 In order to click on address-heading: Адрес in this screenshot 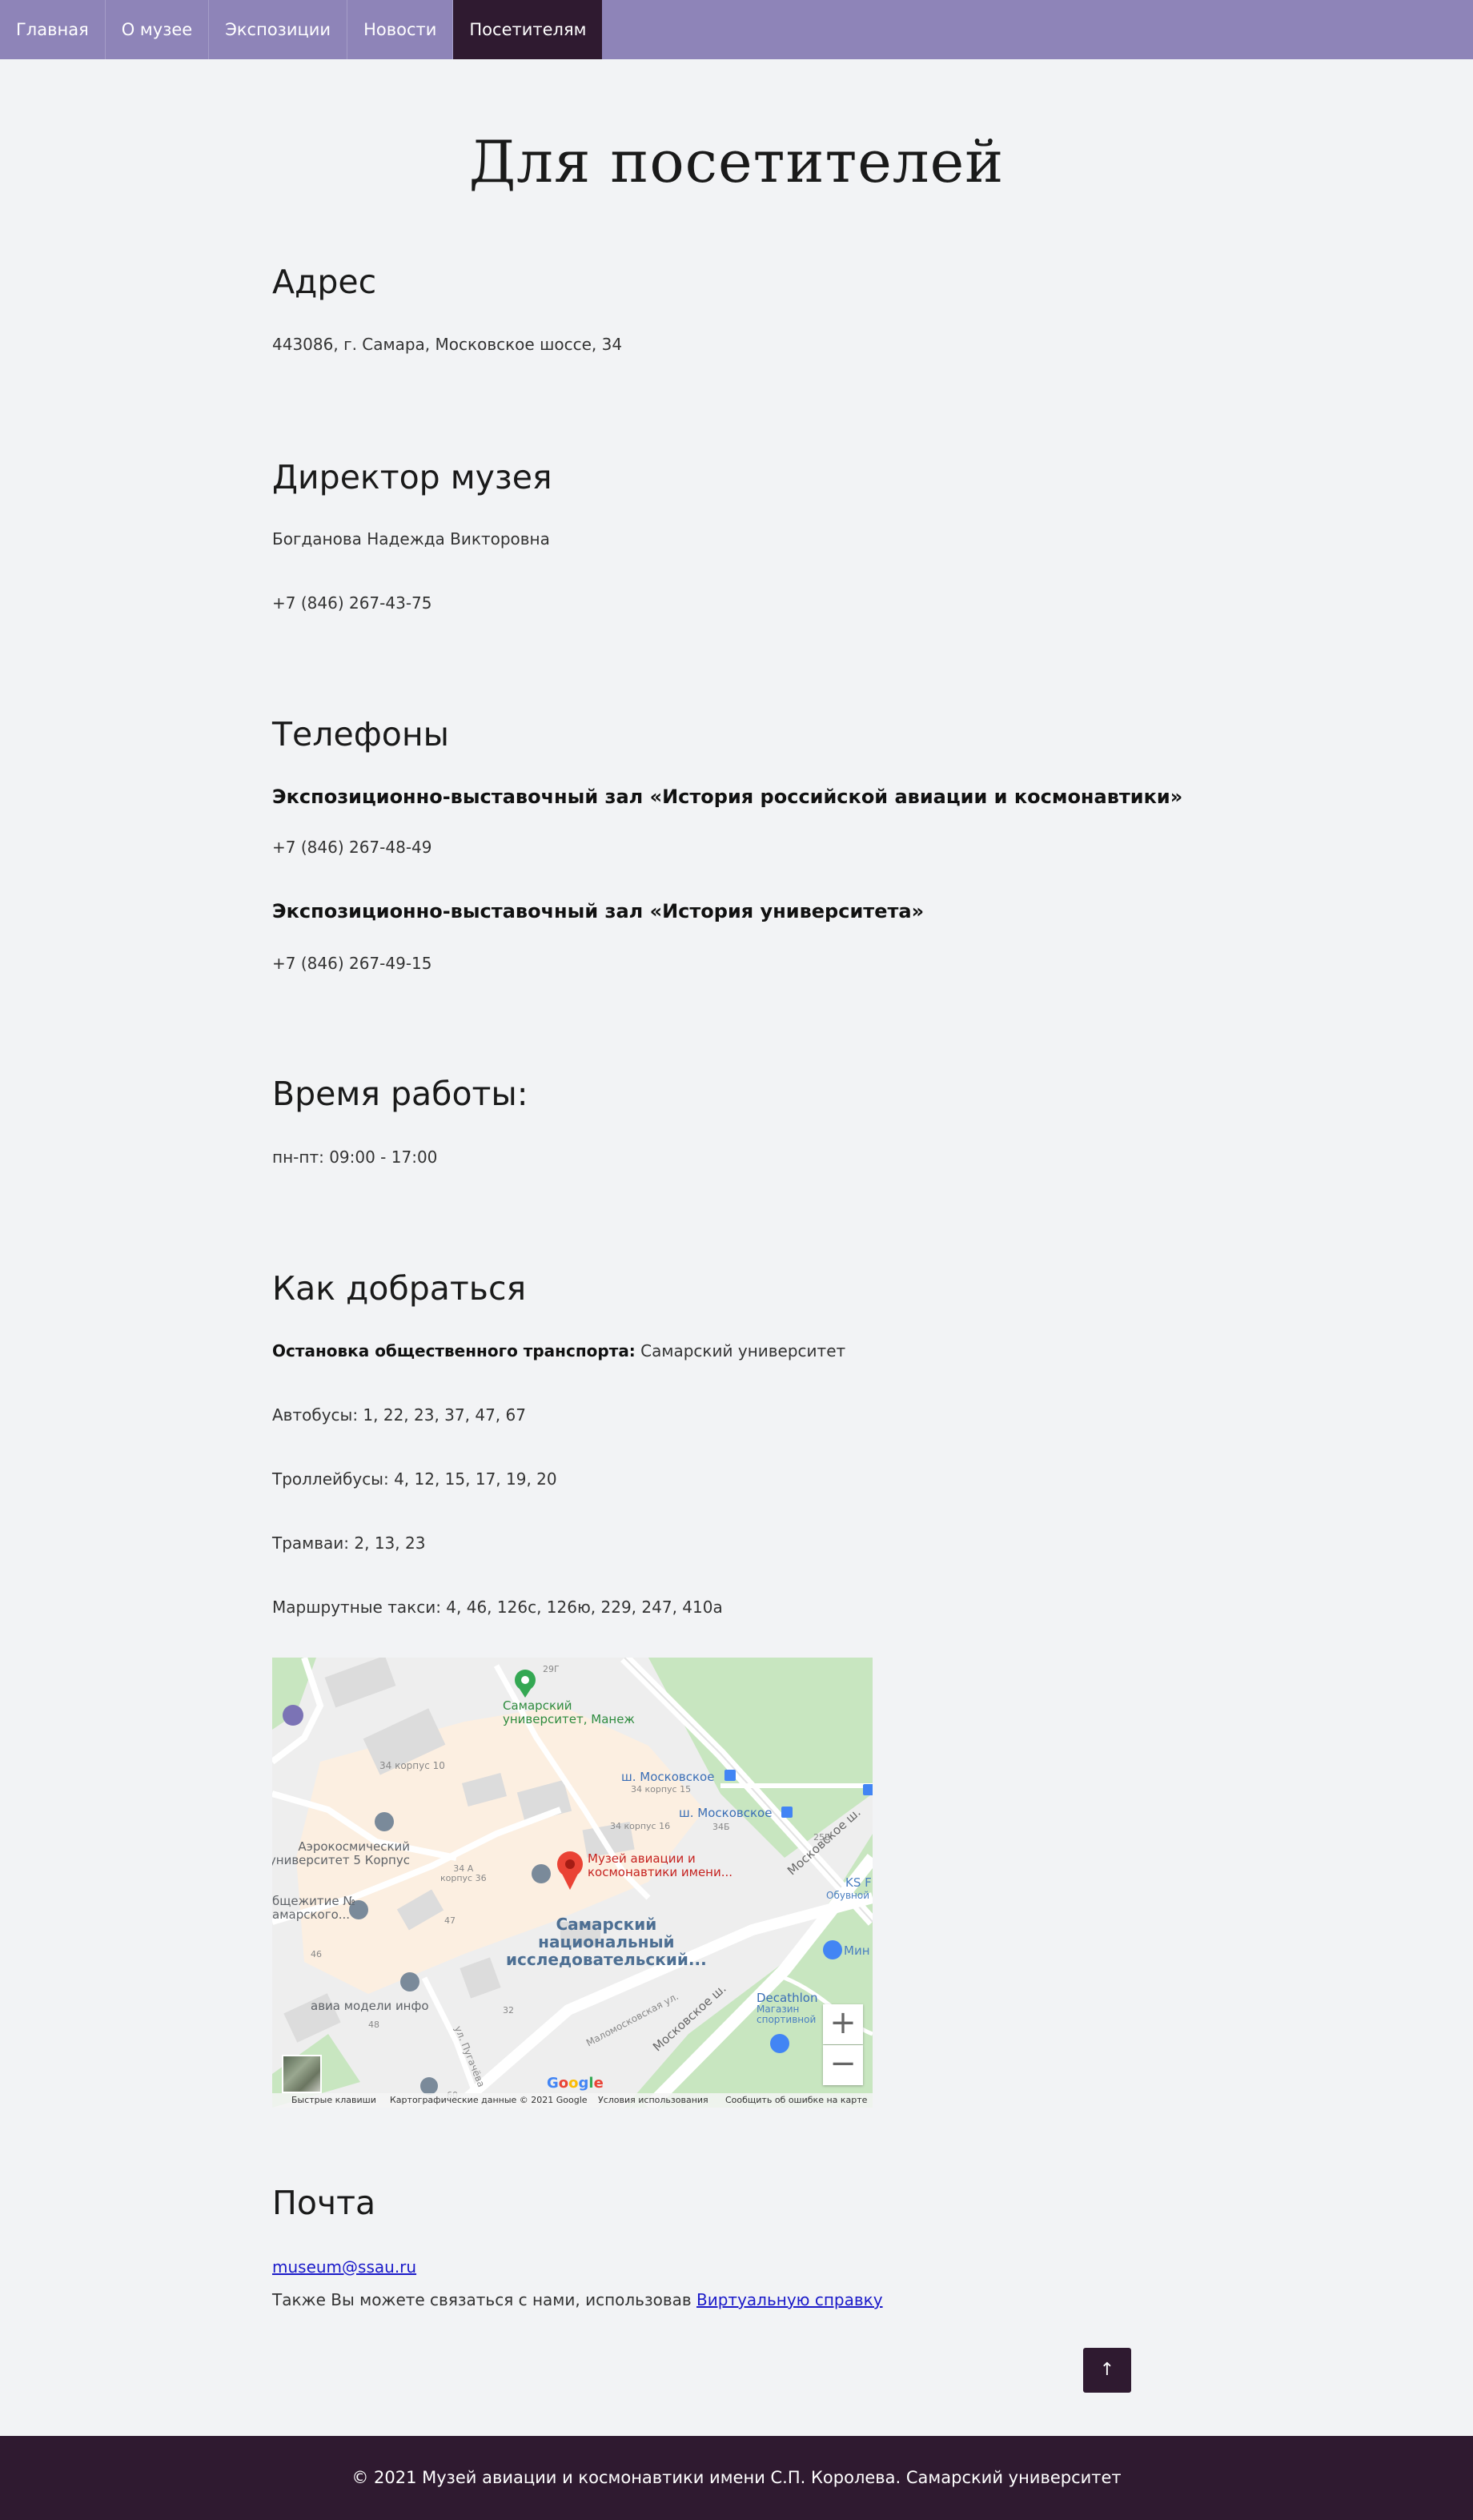, I will do `click(324, 282)`.